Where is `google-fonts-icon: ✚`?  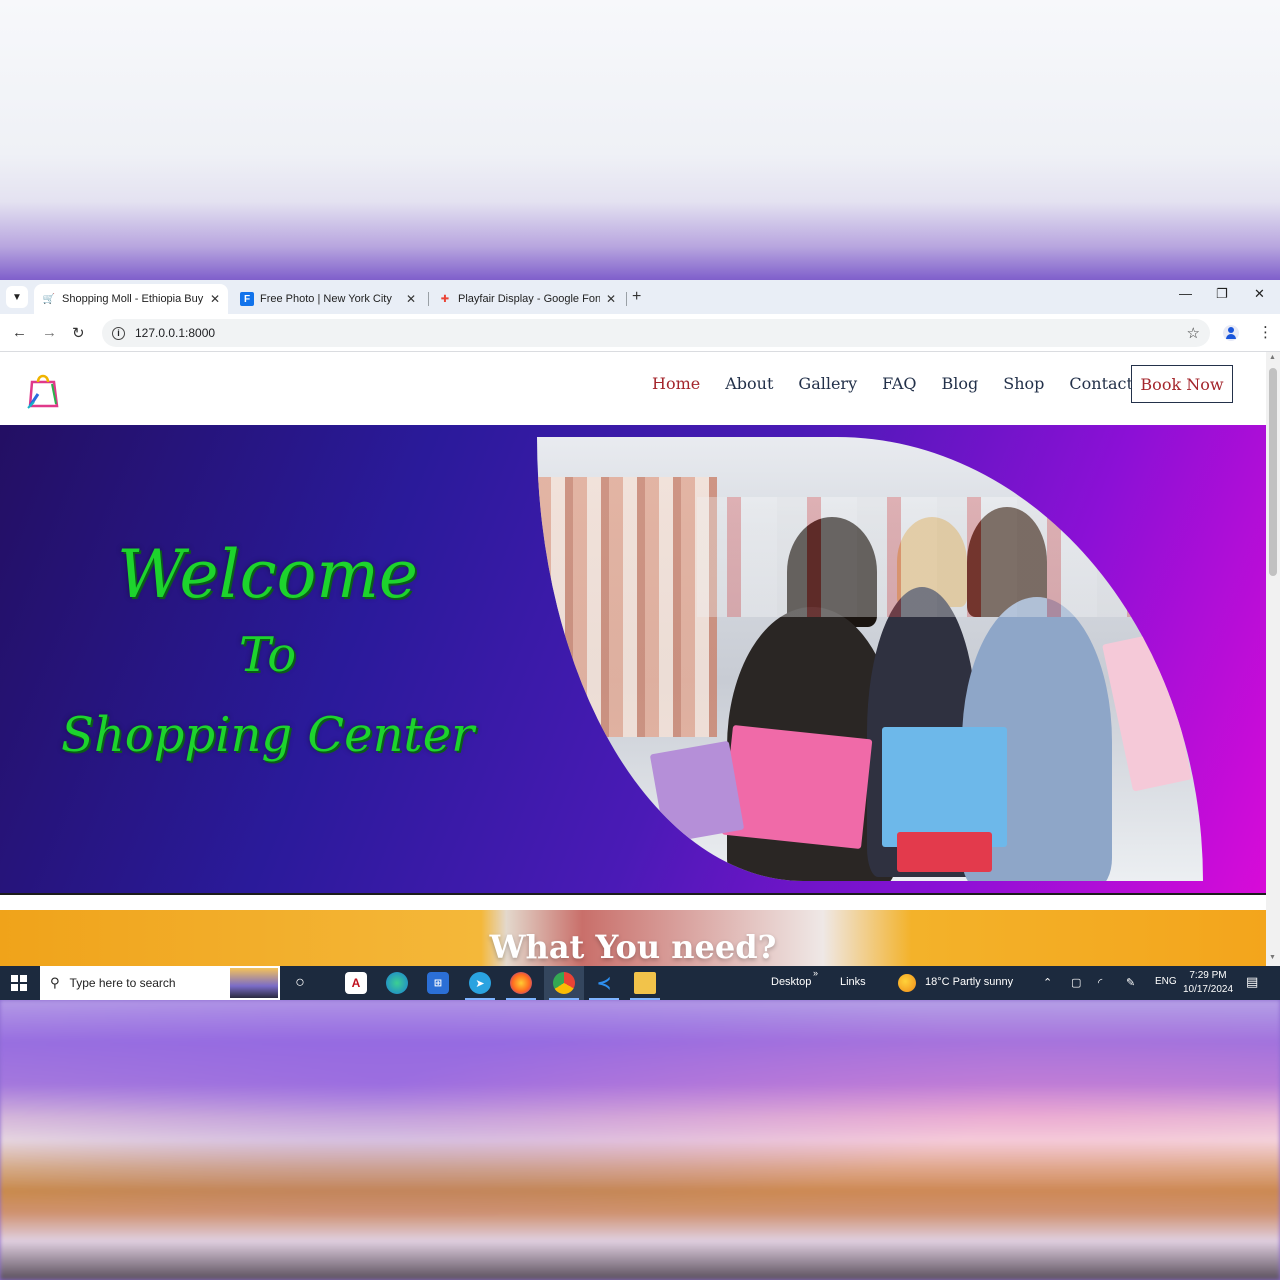
google-fonts-icon: ✚ is located at coordinates (445, 299).